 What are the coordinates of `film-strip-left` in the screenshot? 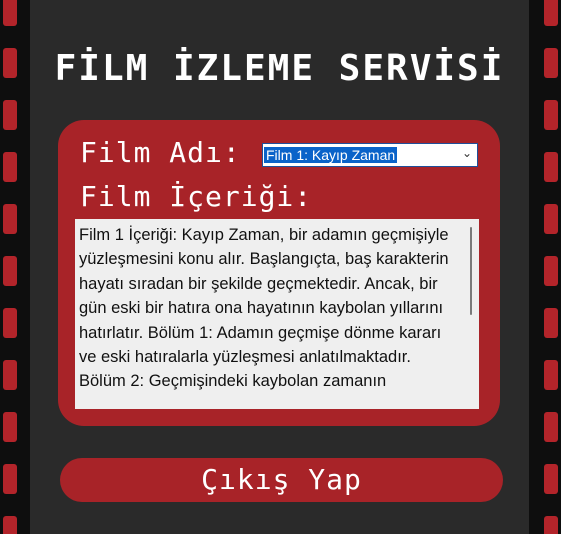 It's located at (15, 267).